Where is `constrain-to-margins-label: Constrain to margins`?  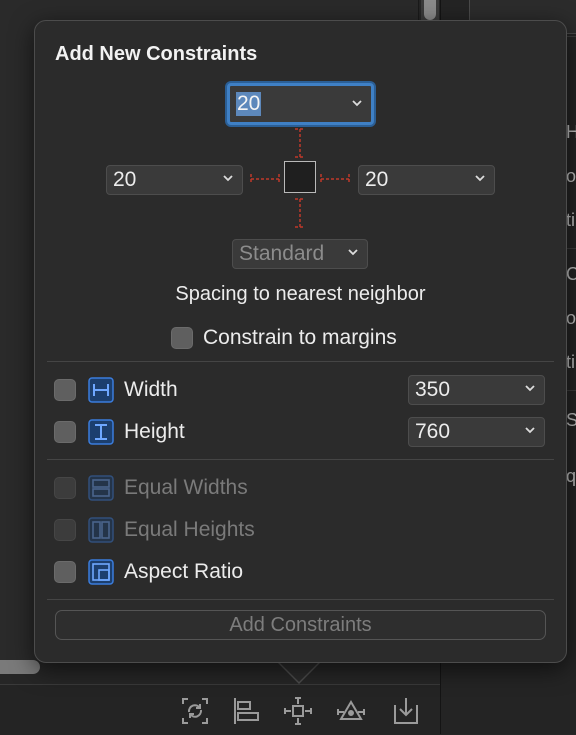
constrain-to-margins-label: Constrain to margins is located at coordinates (300, 337).